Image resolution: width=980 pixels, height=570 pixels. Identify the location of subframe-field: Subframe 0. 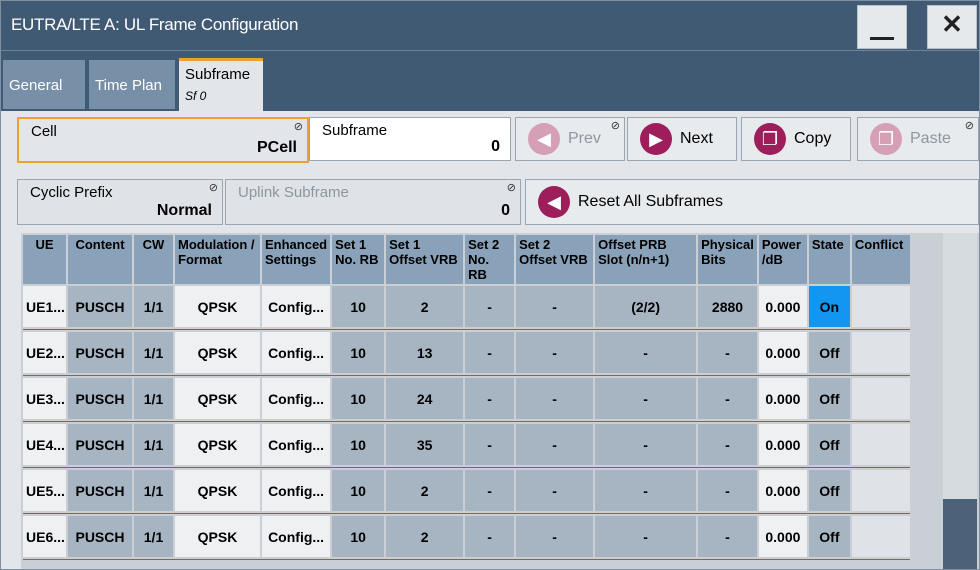
(410, 139).